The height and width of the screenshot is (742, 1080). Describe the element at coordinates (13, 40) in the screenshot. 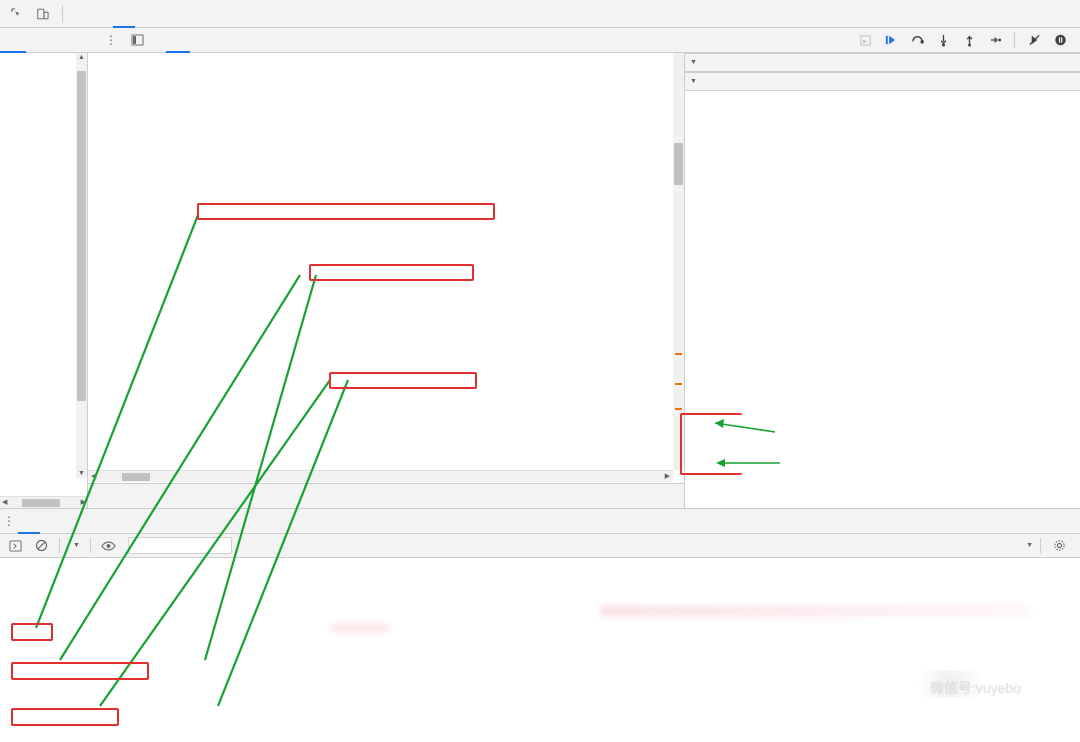

I see `more-panels-icon` at that location.